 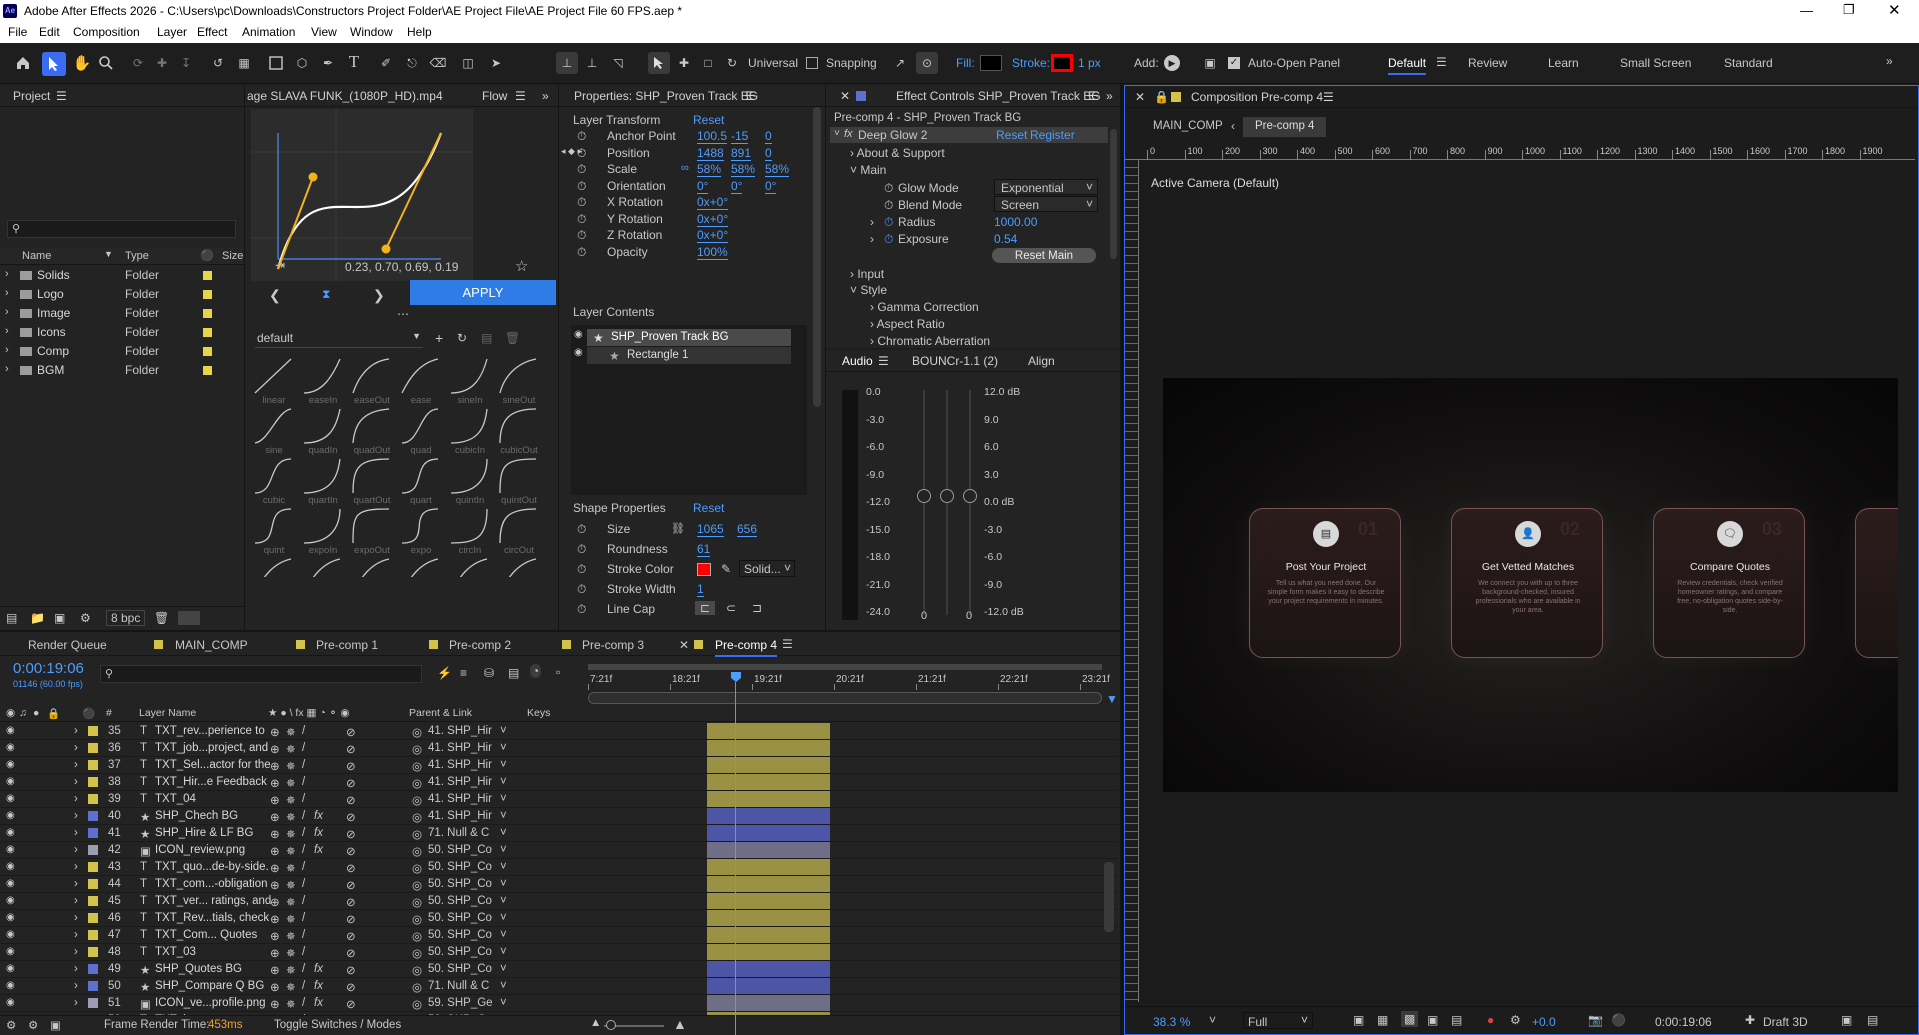 What do you see at coordinates (740, 136) in the screenshot?
I see `prop-value: -15` at bounding box center [740, 136].